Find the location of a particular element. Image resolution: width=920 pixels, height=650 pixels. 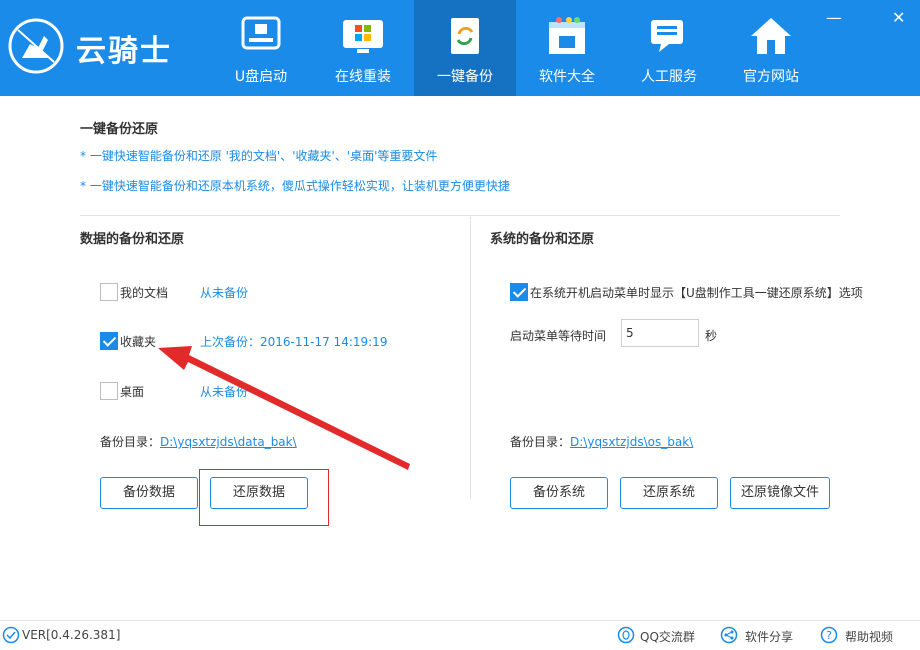

annotation-highlight-box is located at coordinates (264, 497).